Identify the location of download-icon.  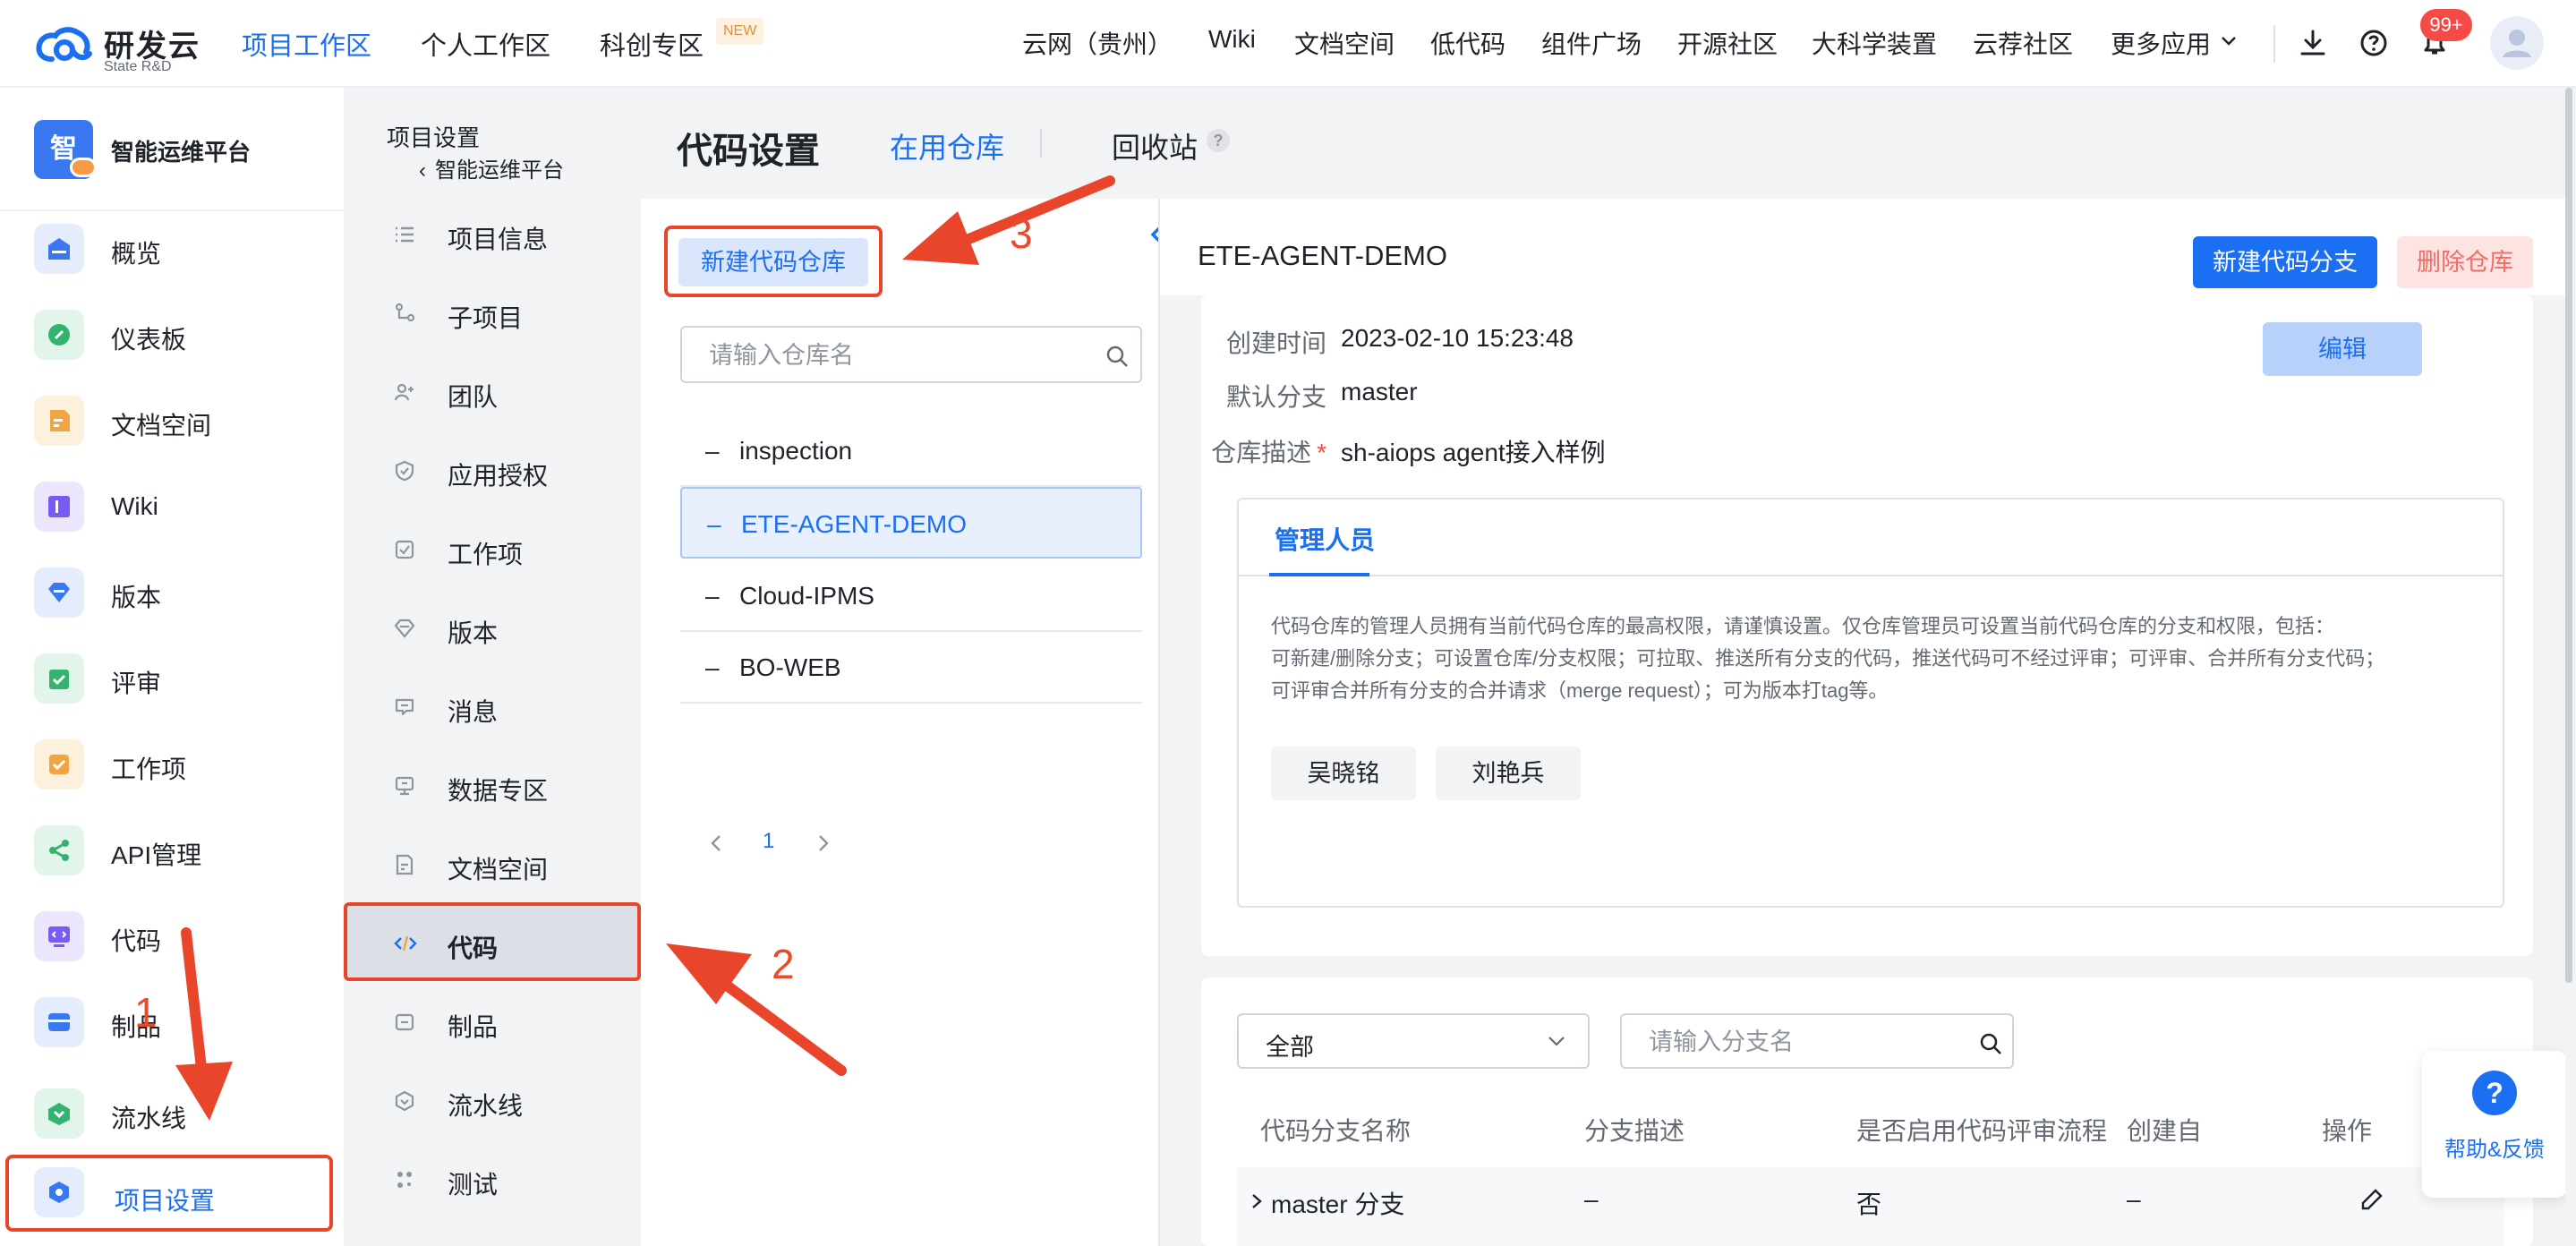
(2313, 43).